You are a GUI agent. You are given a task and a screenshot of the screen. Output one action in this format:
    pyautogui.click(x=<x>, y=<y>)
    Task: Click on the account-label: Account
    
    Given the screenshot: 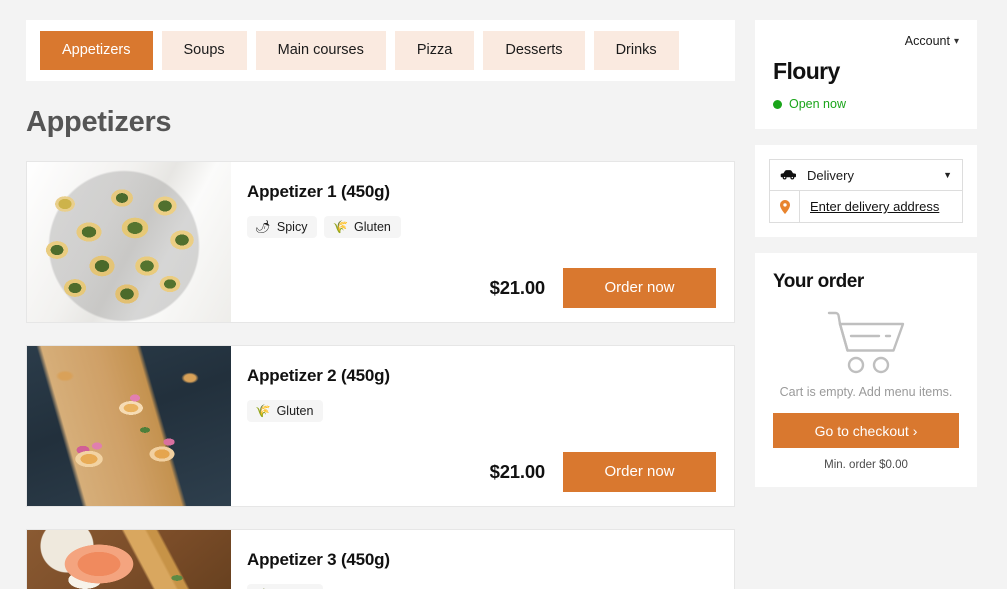 What is the action you would take?
    pyautogui.click(x=927, y=41)
    